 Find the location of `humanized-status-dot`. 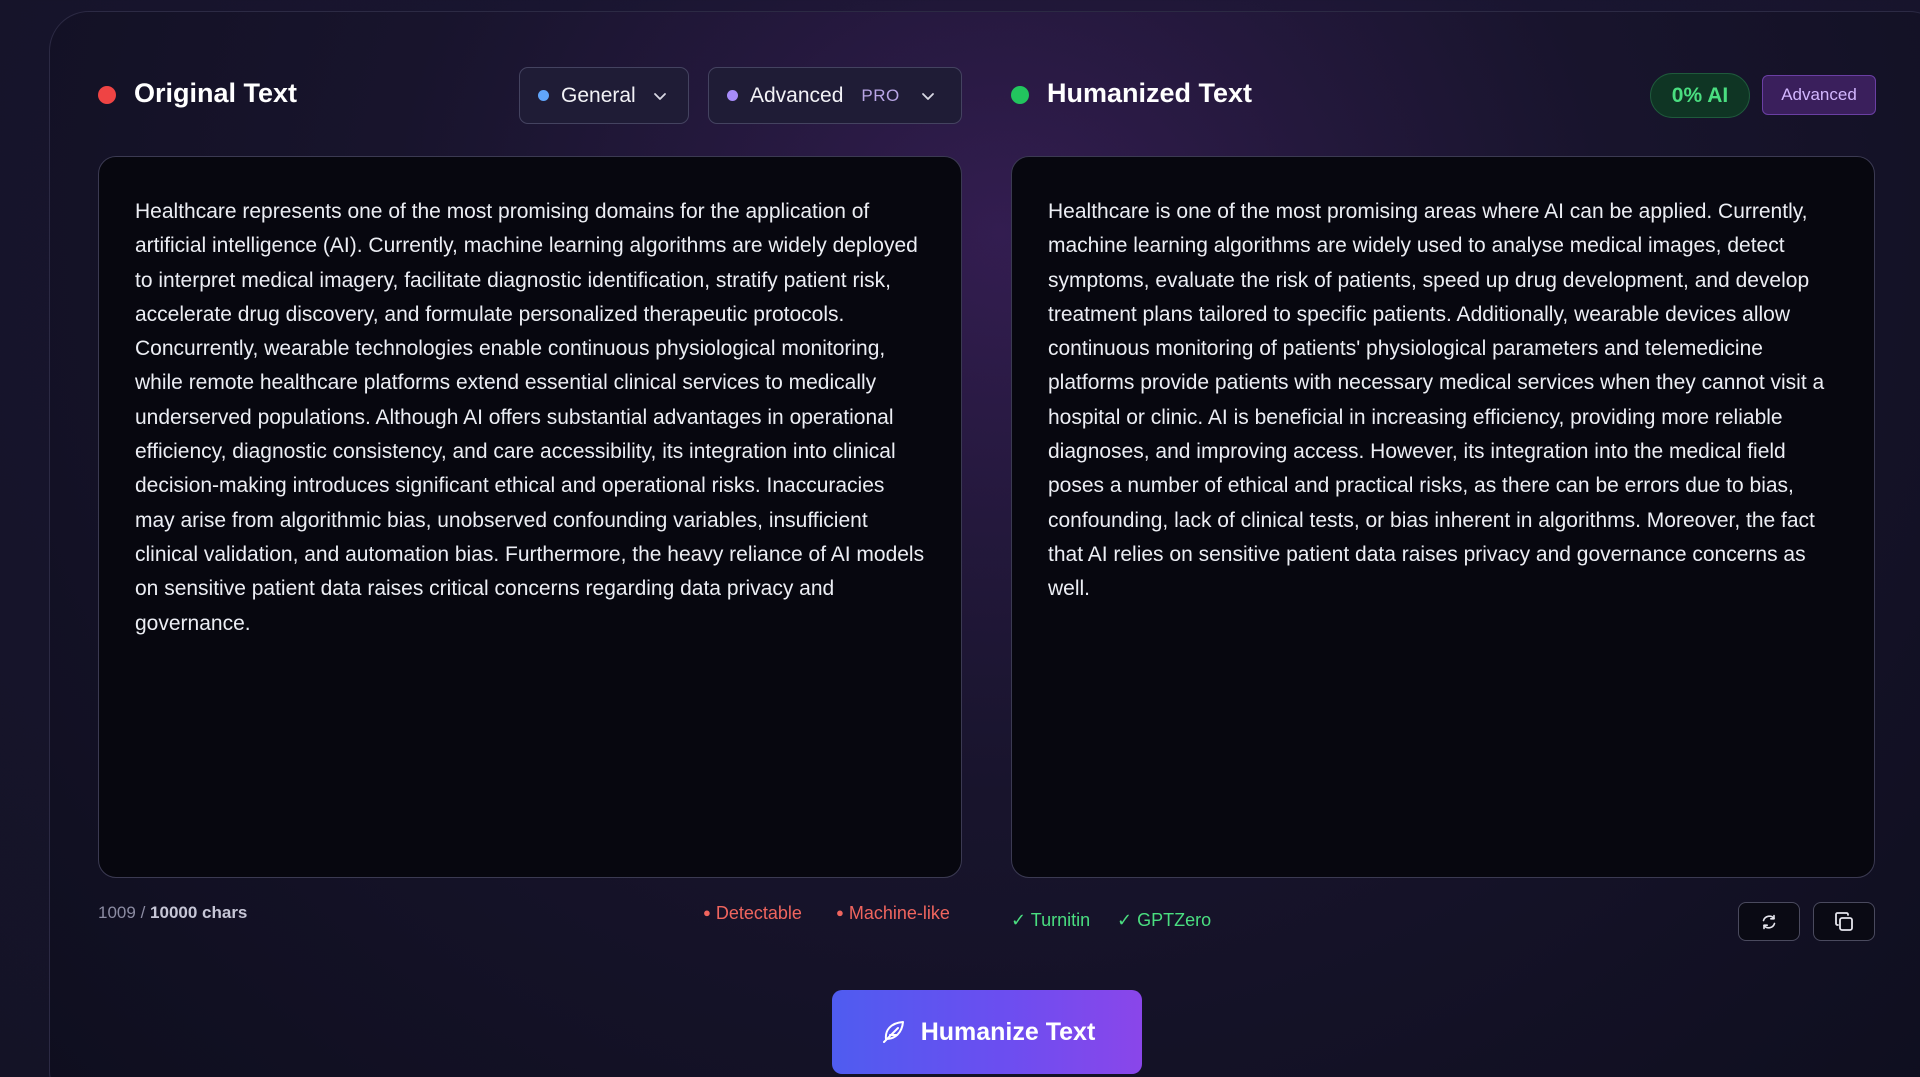

humanized-status-dot is located at coordinates (1020, 95).